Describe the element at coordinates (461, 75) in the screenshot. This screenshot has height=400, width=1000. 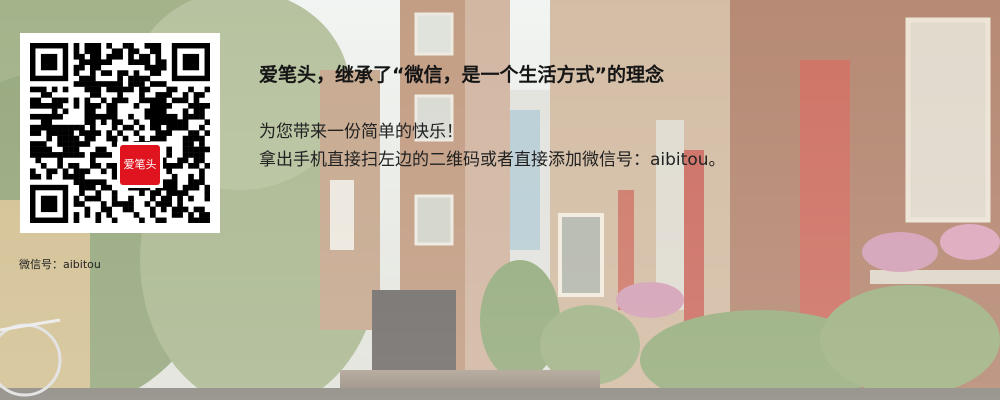
I see `promo-headline: 爱笔头，继承了“微信，是一个生活方式”的理念` at that location.